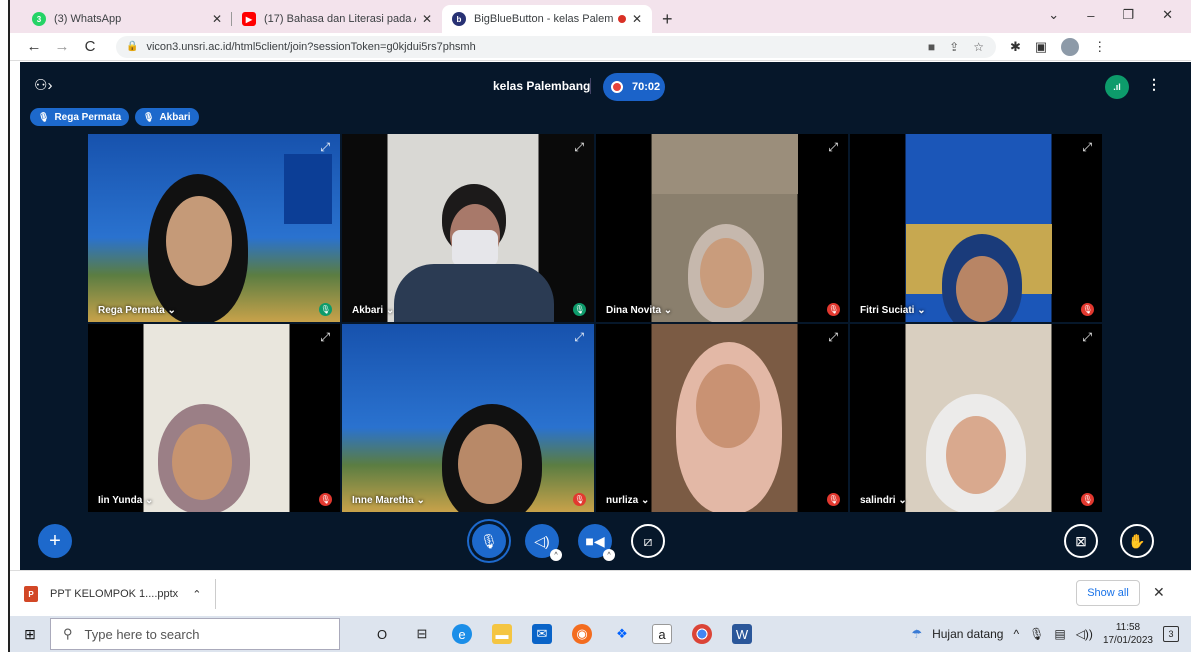 This screenshot has height=652, width=1191. What do you see at coordinates (1099, 47) in the screenshot?
I see `browser-menu-icon: ⋮` at bounding box center [1099, 47].